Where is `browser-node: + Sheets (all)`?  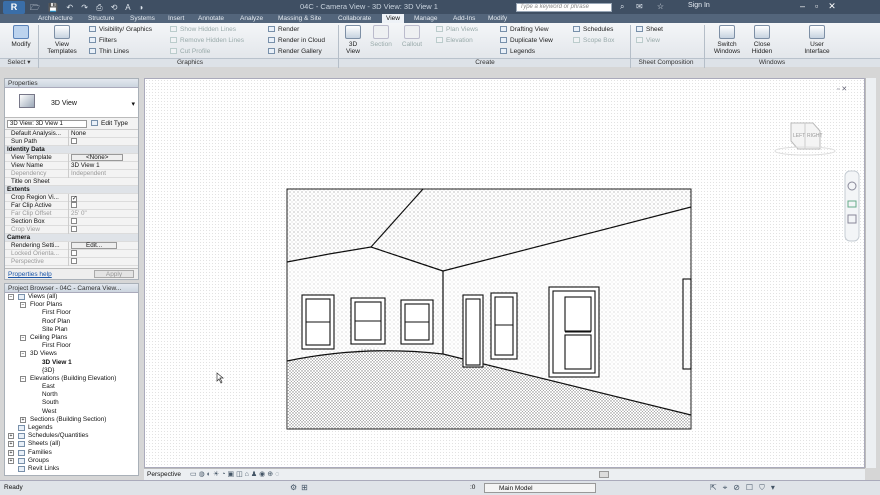
browser-node: + Sheets (all) is located at coordinates (71, 444).